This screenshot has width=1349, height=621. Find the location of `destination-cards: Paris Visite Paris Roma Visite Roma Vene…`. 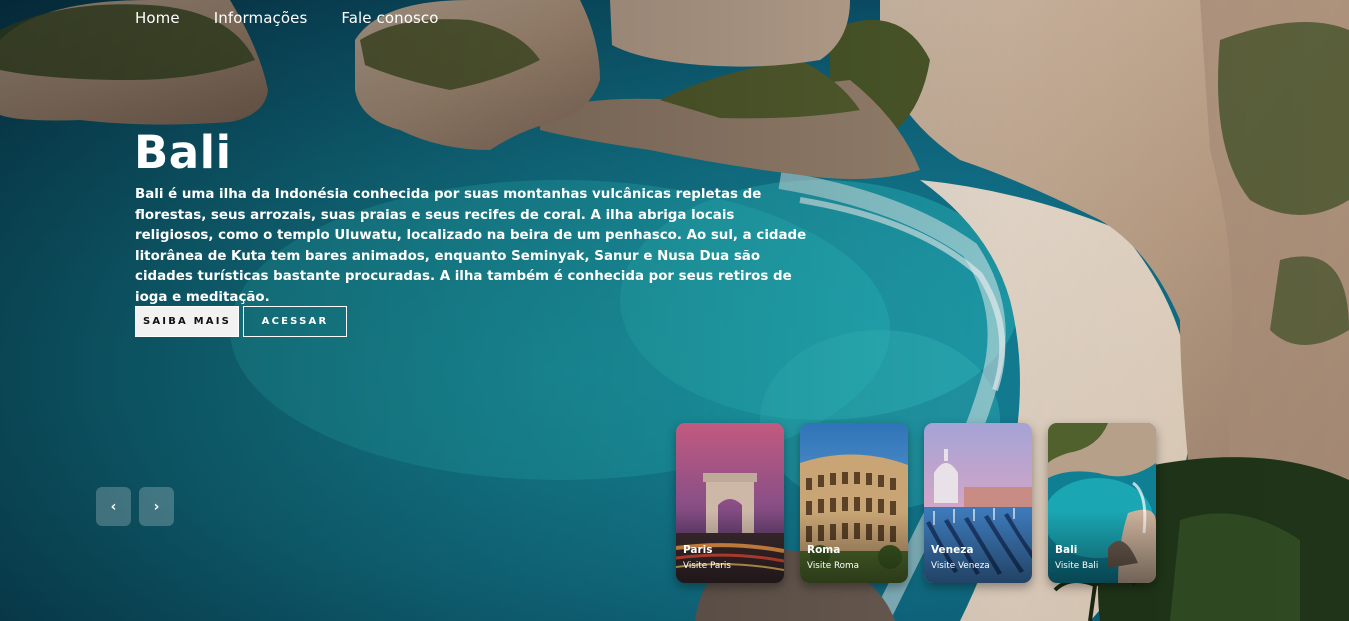

destination-cards: Paris Visite Paris Roma Visite Roma Vene… is located at coordinates (916, 503).